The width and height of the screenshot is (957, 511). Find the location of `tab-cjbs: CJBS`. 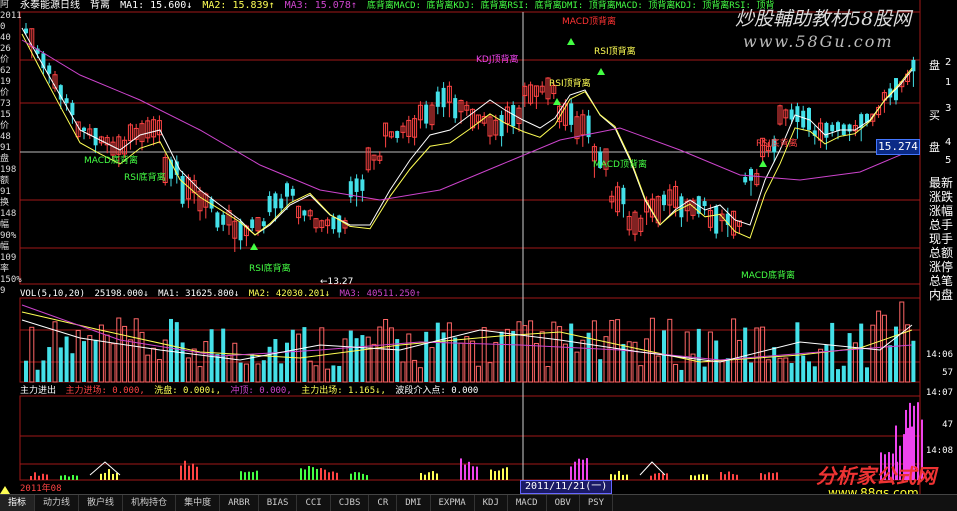

tab-cjbs: CJBS is located at coordinates (350, 503).